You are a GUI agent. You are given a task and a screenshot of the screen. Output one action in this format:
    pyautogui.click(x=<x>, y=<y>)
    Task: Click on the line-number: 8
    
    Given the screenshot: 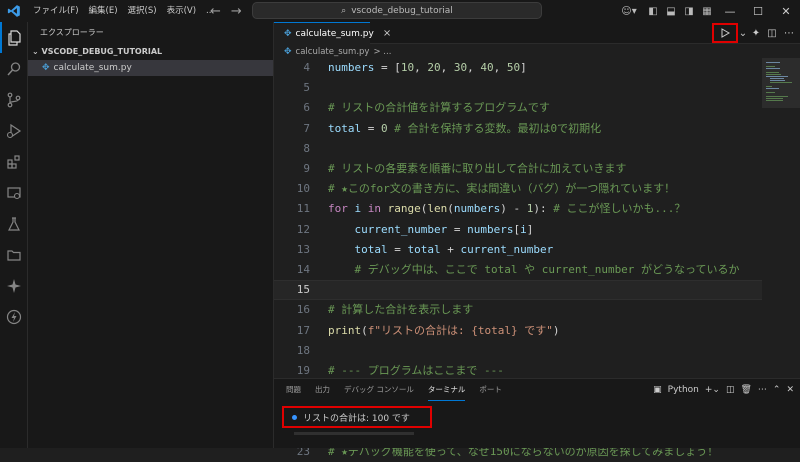 What is the action you would take?
    pyautogui.click(x=306, y=148)
    